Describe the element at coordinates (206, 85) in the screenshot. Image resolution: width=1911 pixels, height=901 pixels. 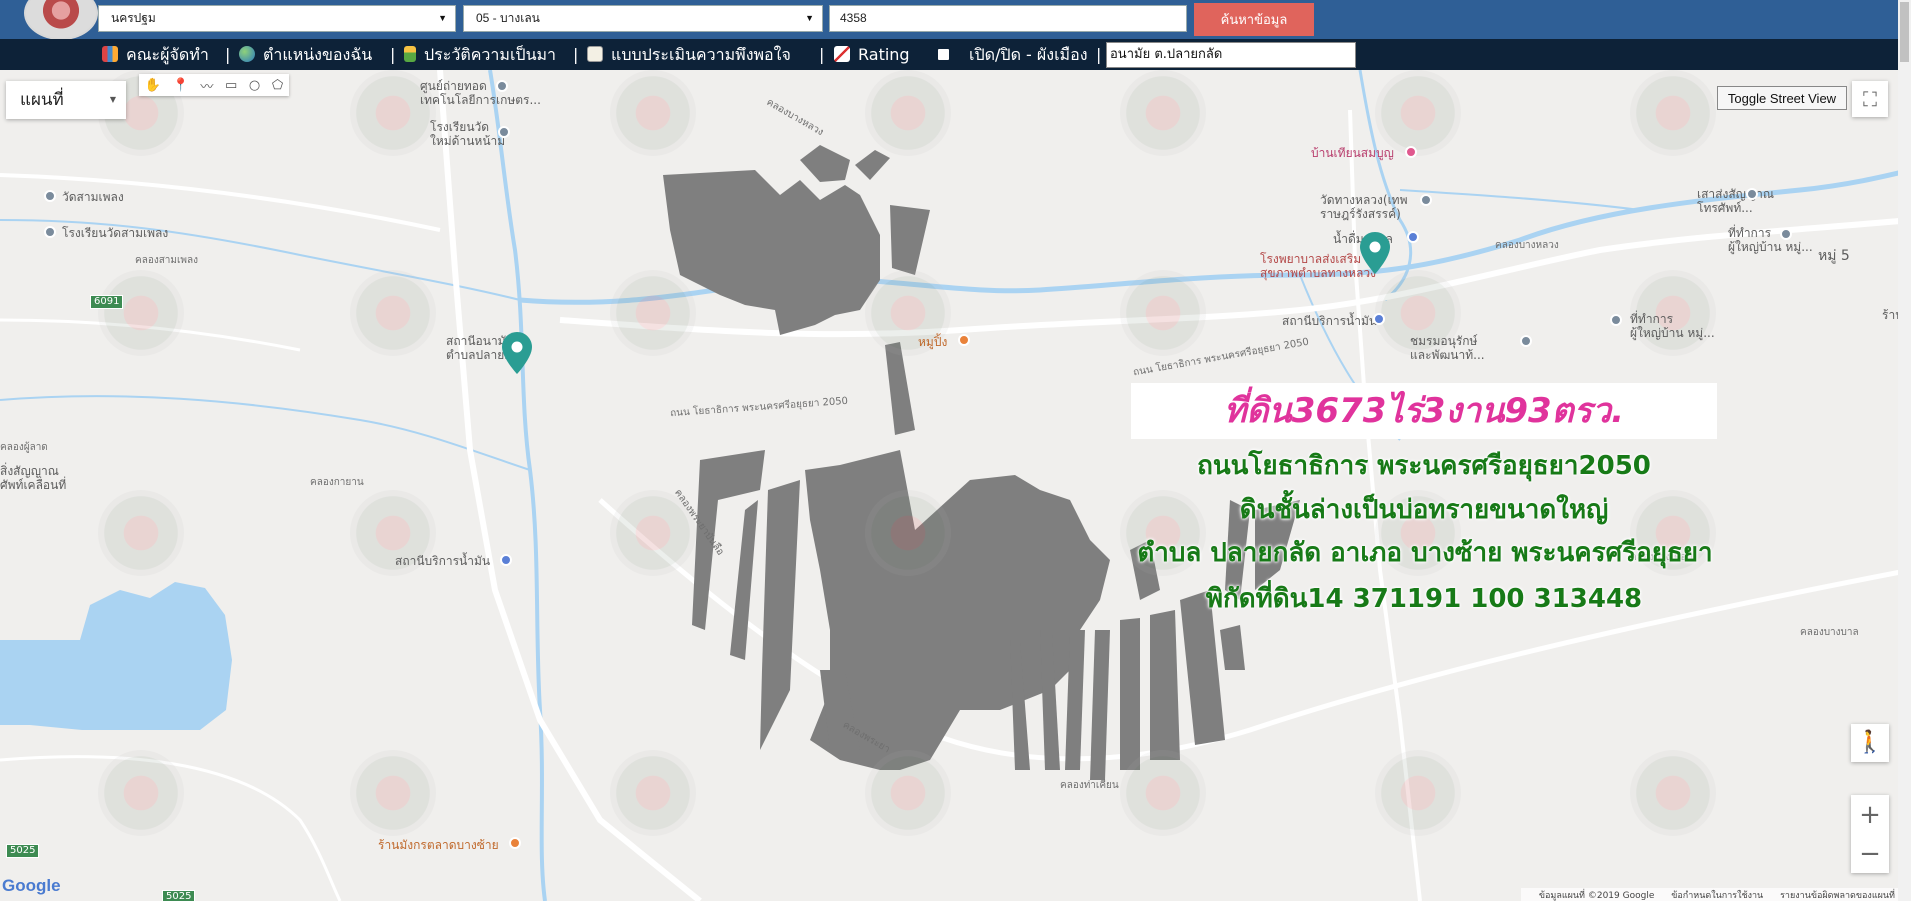
I see `polyline-icon: 〰` at that location.